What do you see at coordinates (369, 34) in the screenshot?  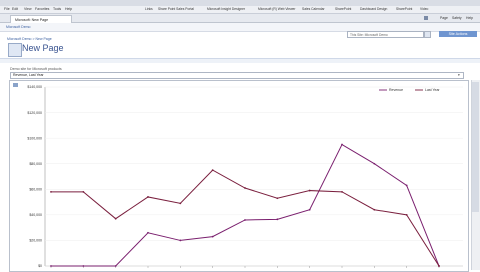 I see `search-scope-label: This Site: Microsoft Demo` at bounding box center [369, 34].